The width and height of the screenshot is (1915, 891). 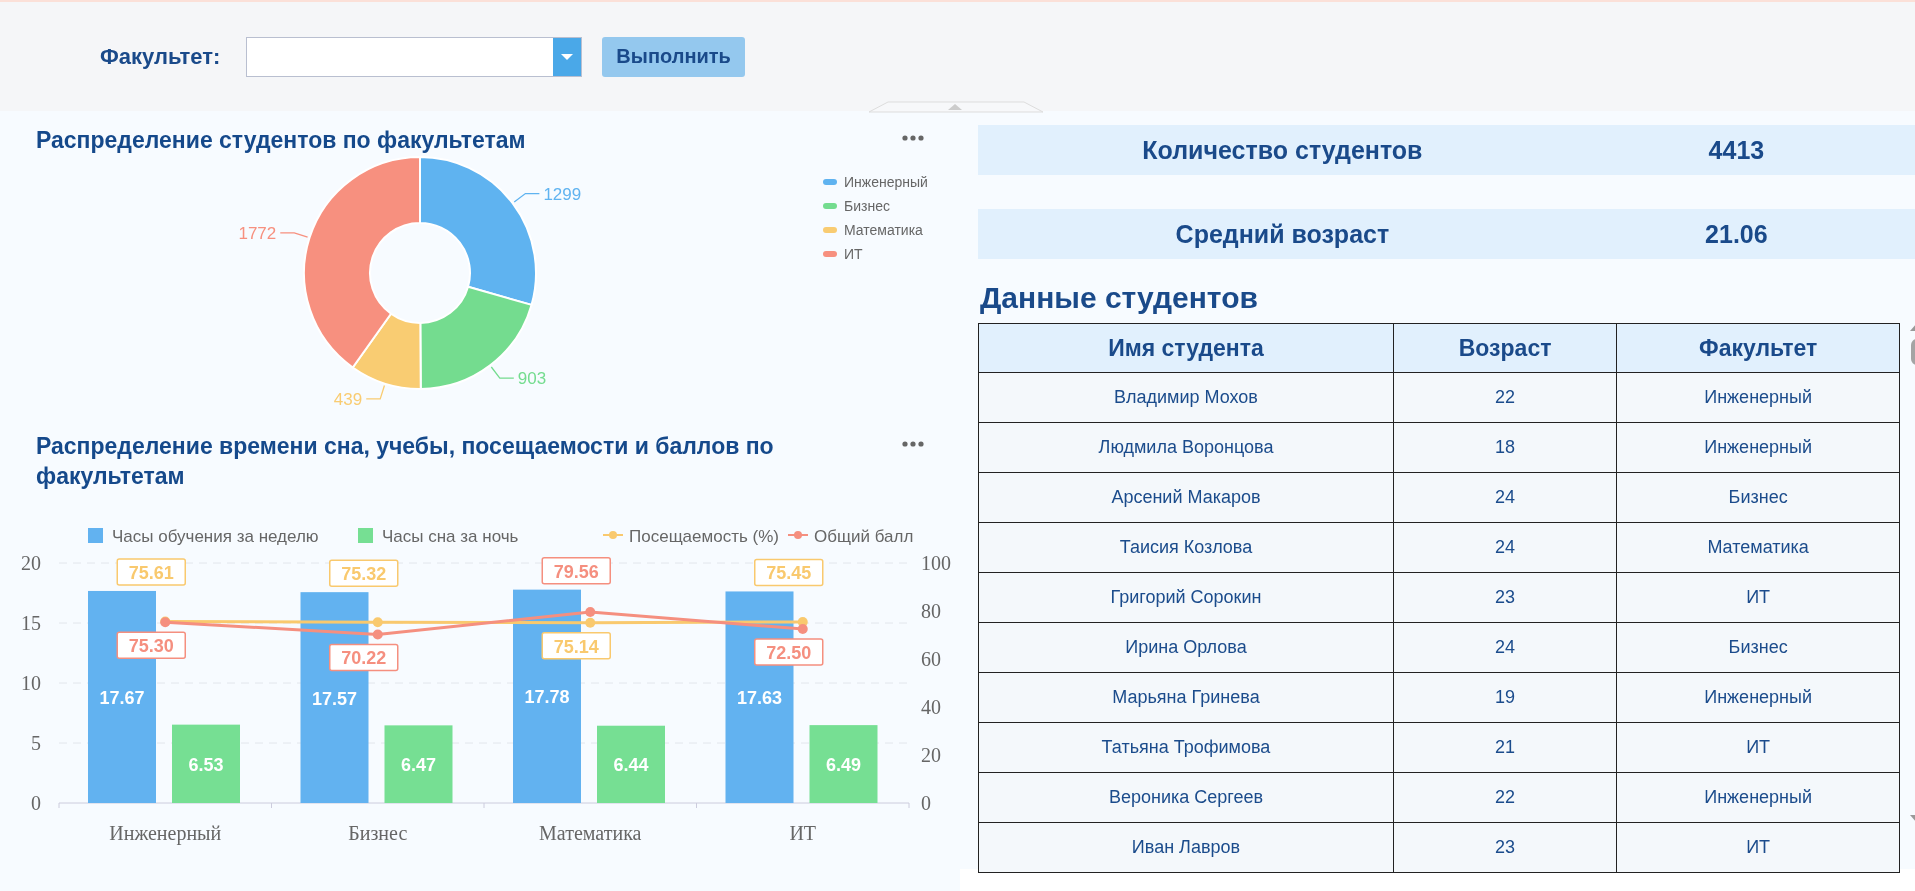 I want to click on legend-label: Инженерный, so click(x=886, y=182).